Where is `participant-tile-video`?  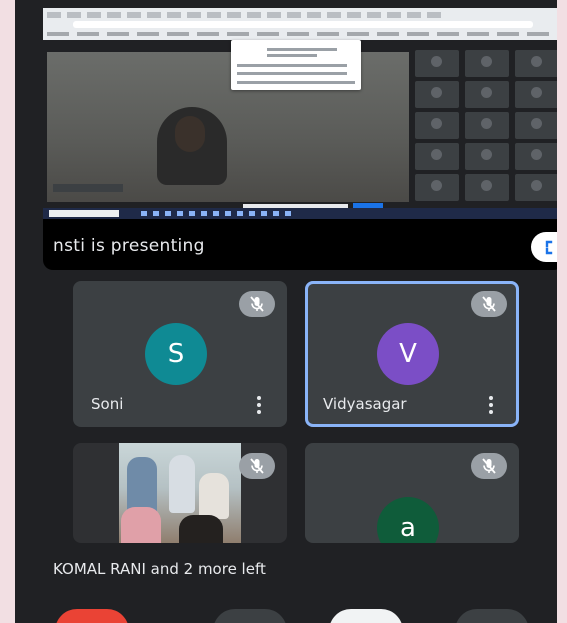
participant-tile-video is located at coordinates (180, 493).